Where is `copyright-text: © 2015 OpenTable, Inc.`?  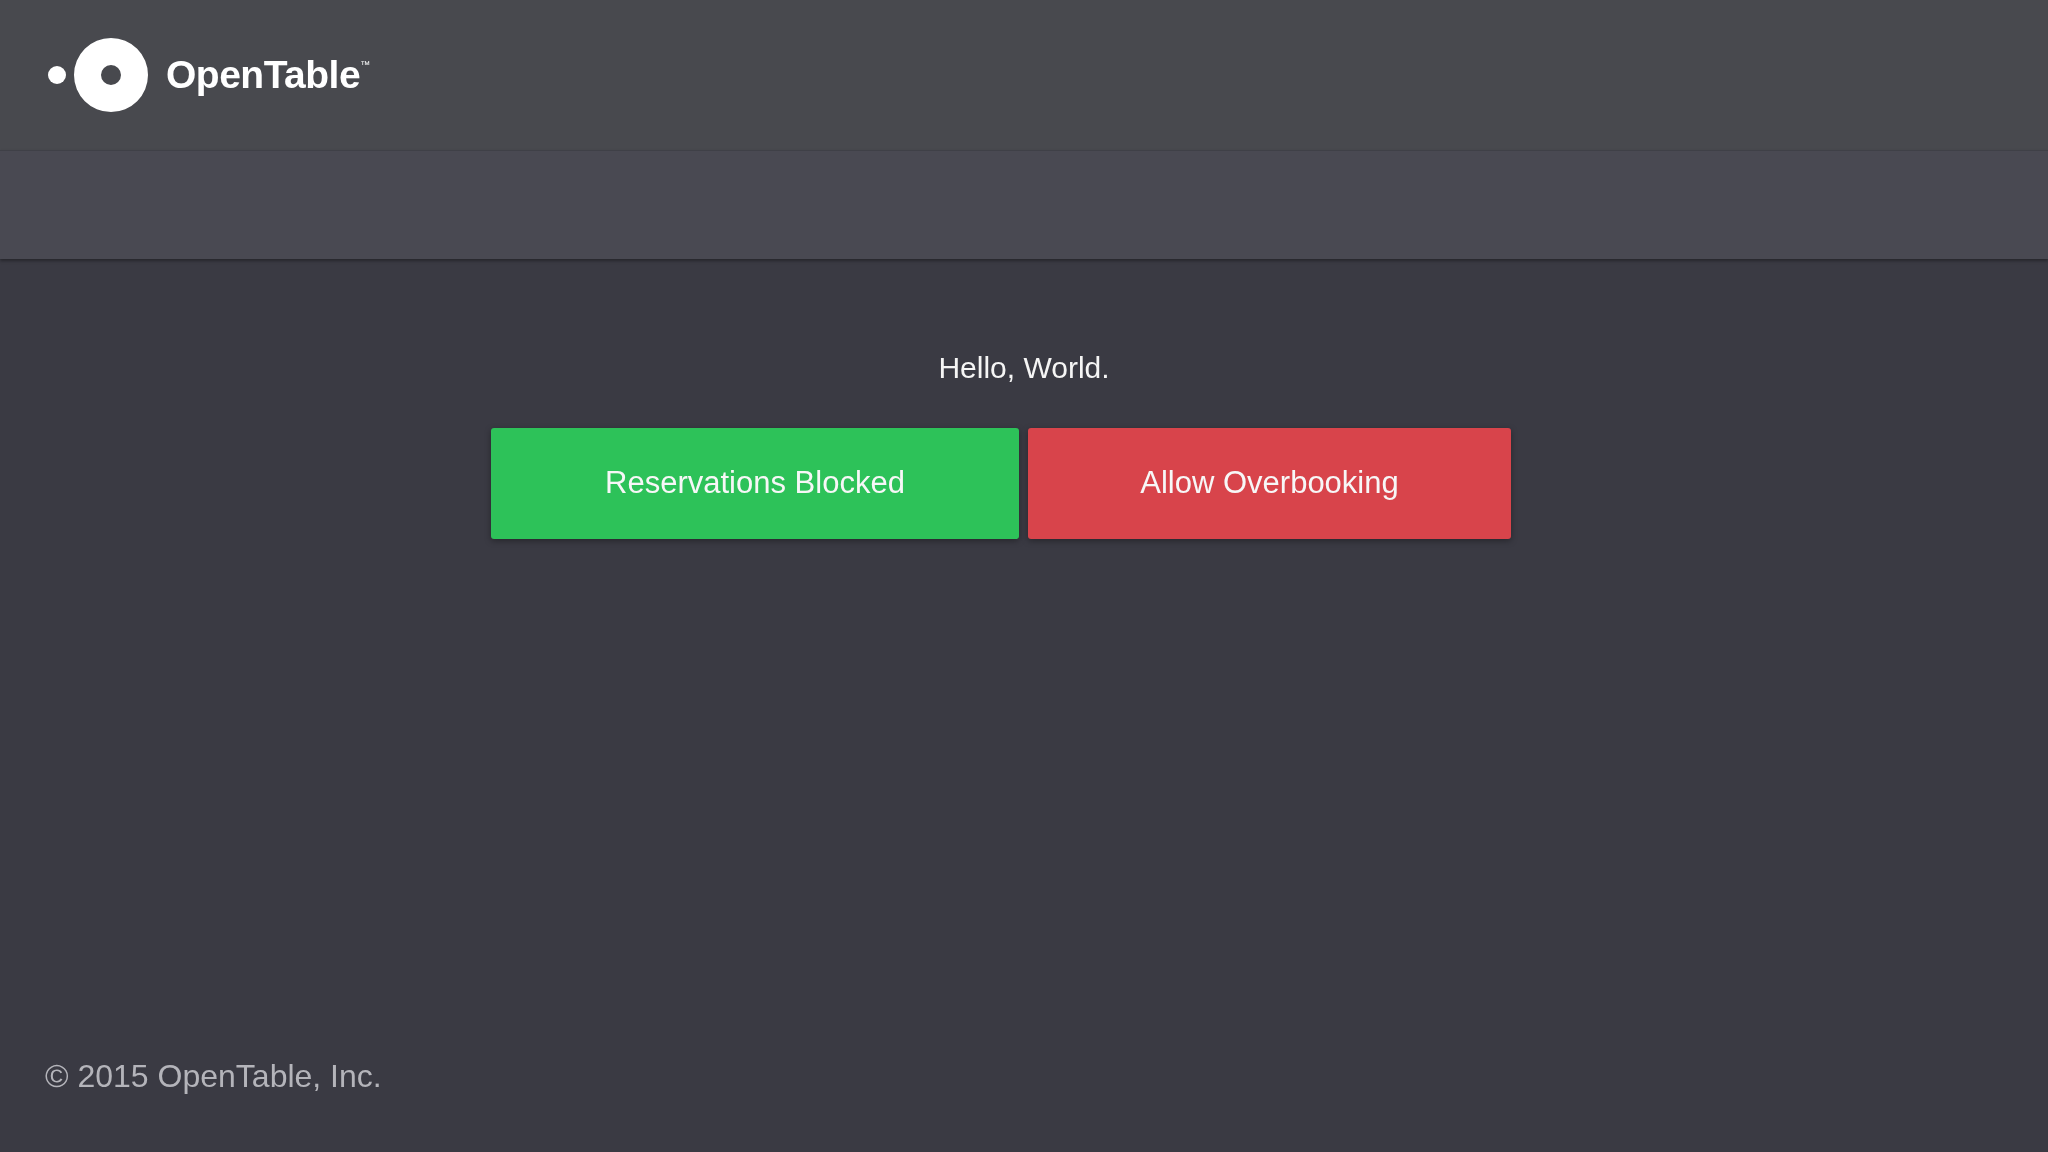
copyright-text: © 2015 OpenTable, Inc. is located at coordinates (213, 1076).